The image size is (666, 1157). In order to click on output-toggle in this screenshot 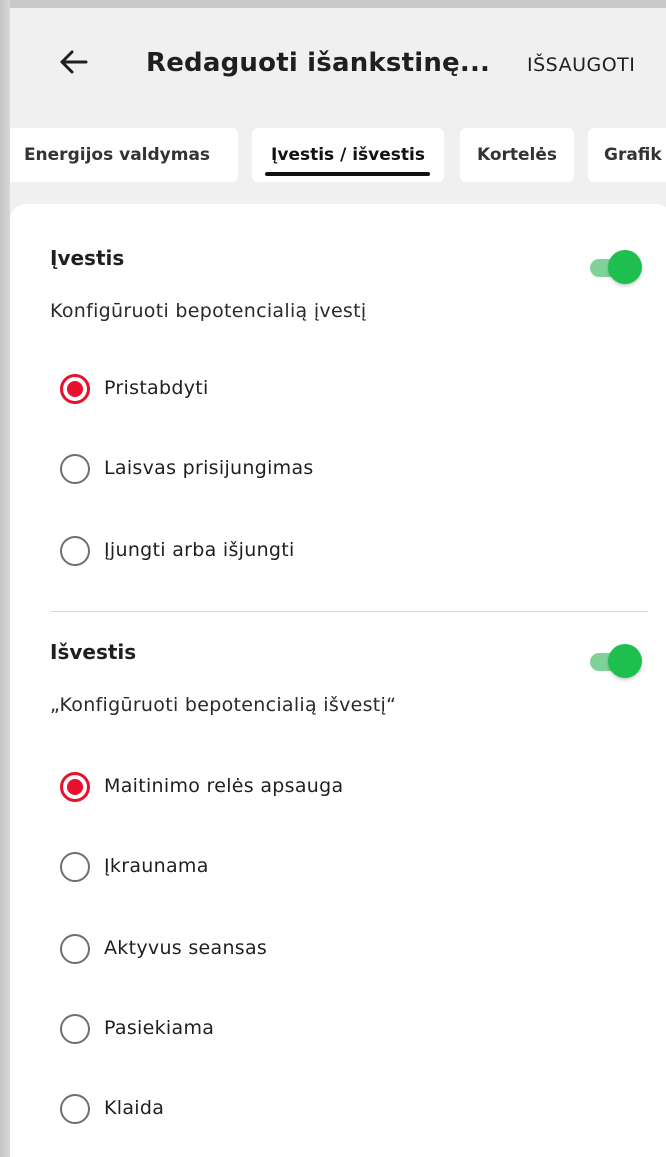, I will do `click(616, 661)`.